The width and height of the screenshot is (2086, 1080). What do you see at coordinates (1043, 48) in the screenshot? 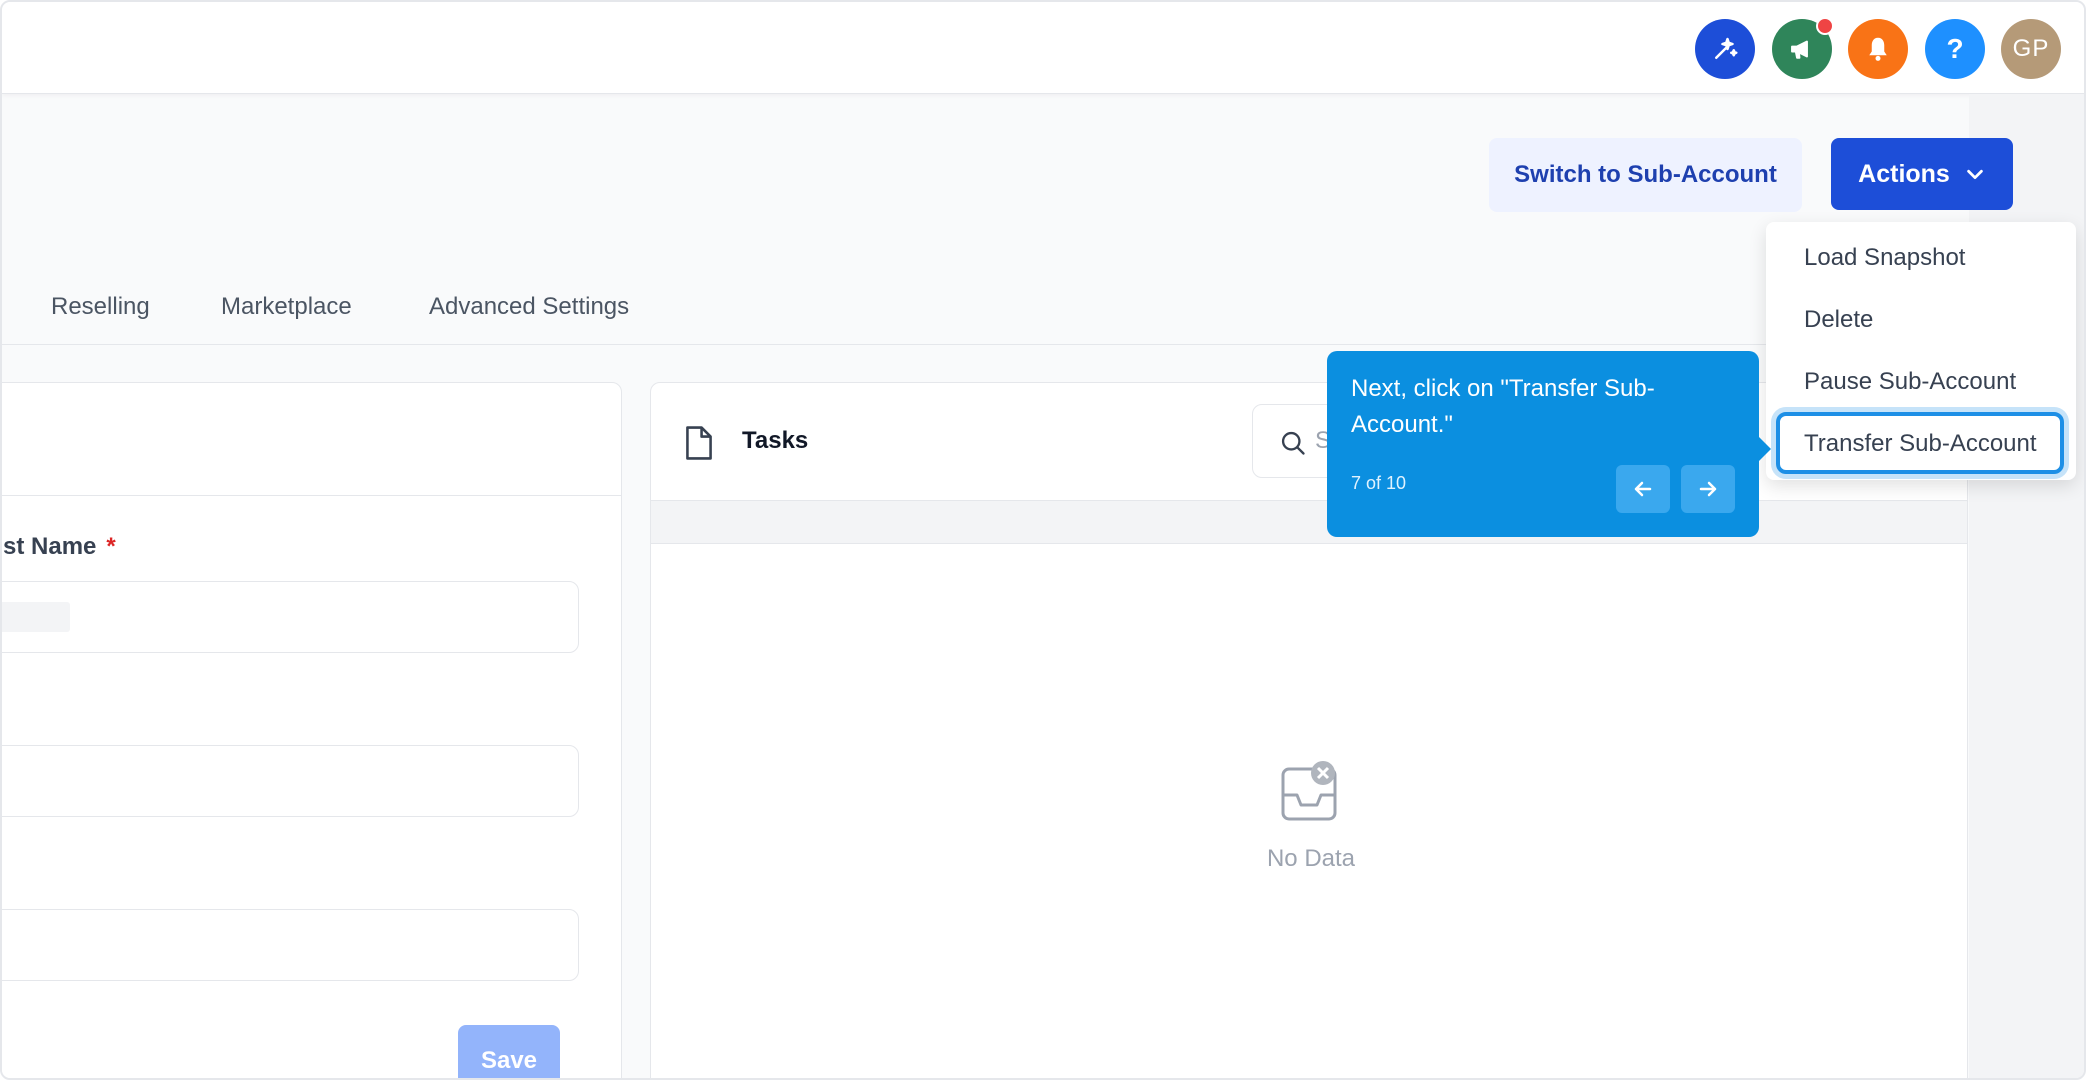
I see `top-bar: ? GP` at bounding box center [1043, 48].